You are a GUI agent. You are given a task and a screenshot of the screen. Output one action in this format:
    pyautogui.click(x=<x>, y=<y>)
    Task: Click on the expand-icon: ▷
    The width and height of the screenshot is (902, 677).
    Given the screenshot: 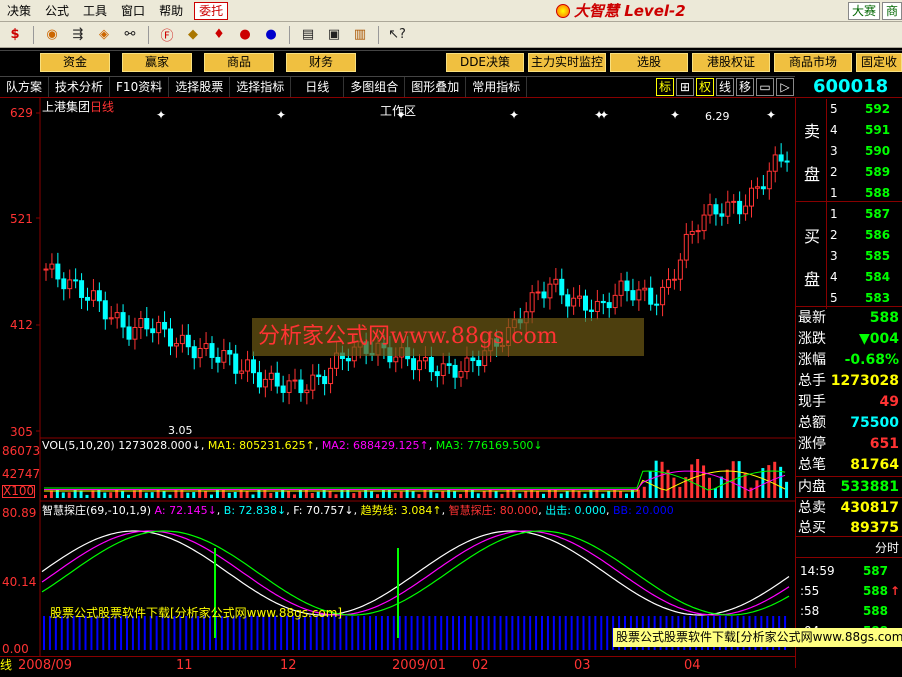 What is the action you would take?
    pyautogui.click(x=785, y=87)
    